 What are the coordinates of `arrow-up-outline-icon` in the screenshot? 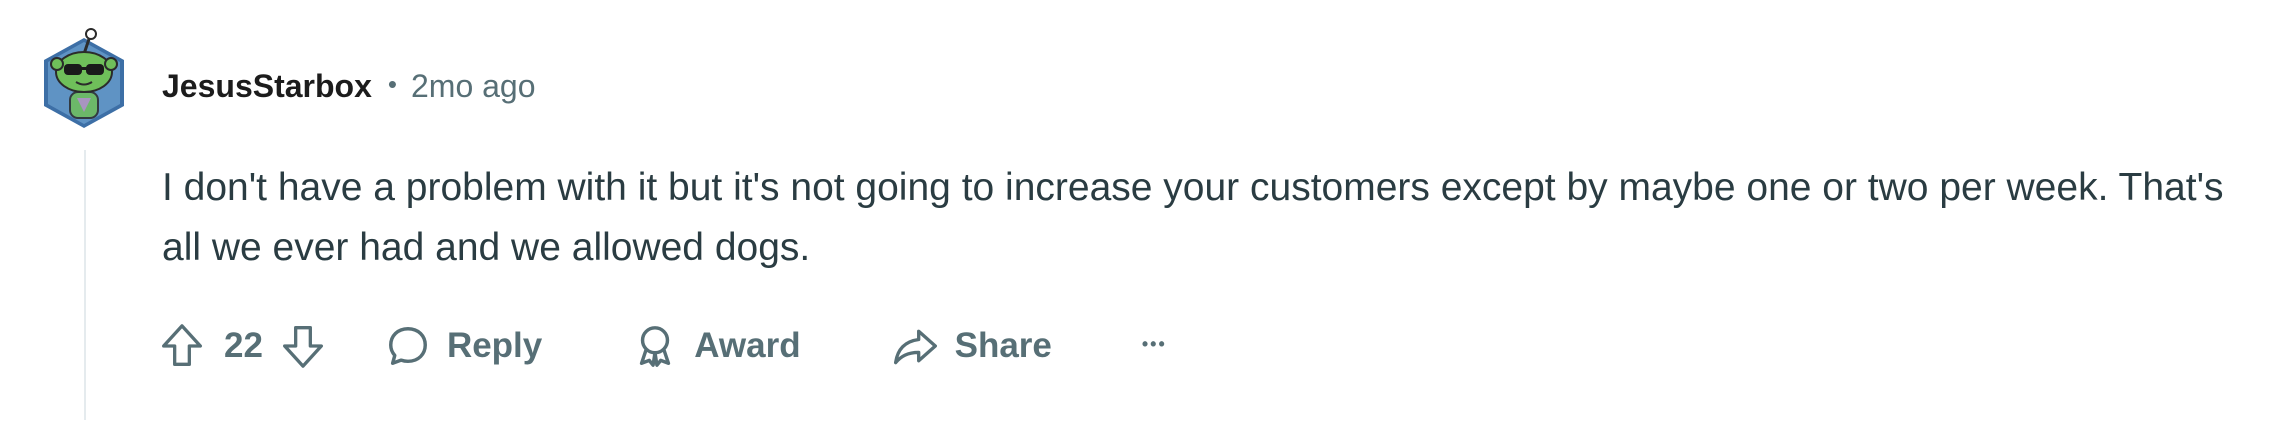 It's located at (182, 345).